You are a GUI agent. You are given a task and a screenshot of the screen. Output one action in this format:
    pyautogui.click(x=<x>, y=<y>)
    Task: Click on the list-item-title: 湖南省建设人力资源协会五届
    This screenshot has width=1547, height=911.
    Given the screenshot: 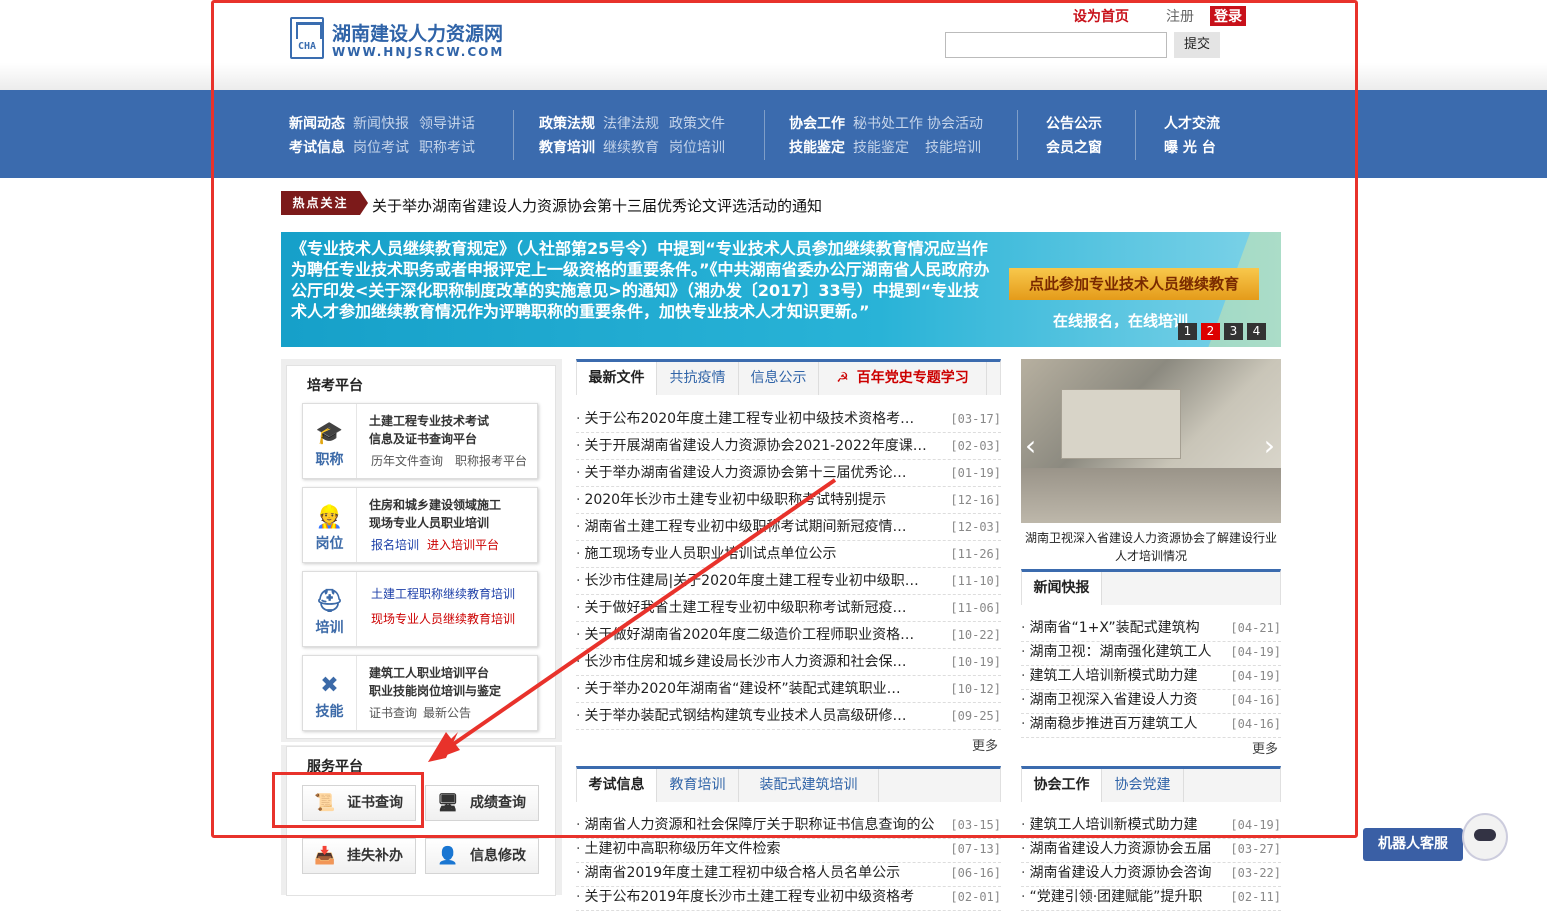 What is the action you would take?
    pyautogui.click(x=1120, y=849)
    